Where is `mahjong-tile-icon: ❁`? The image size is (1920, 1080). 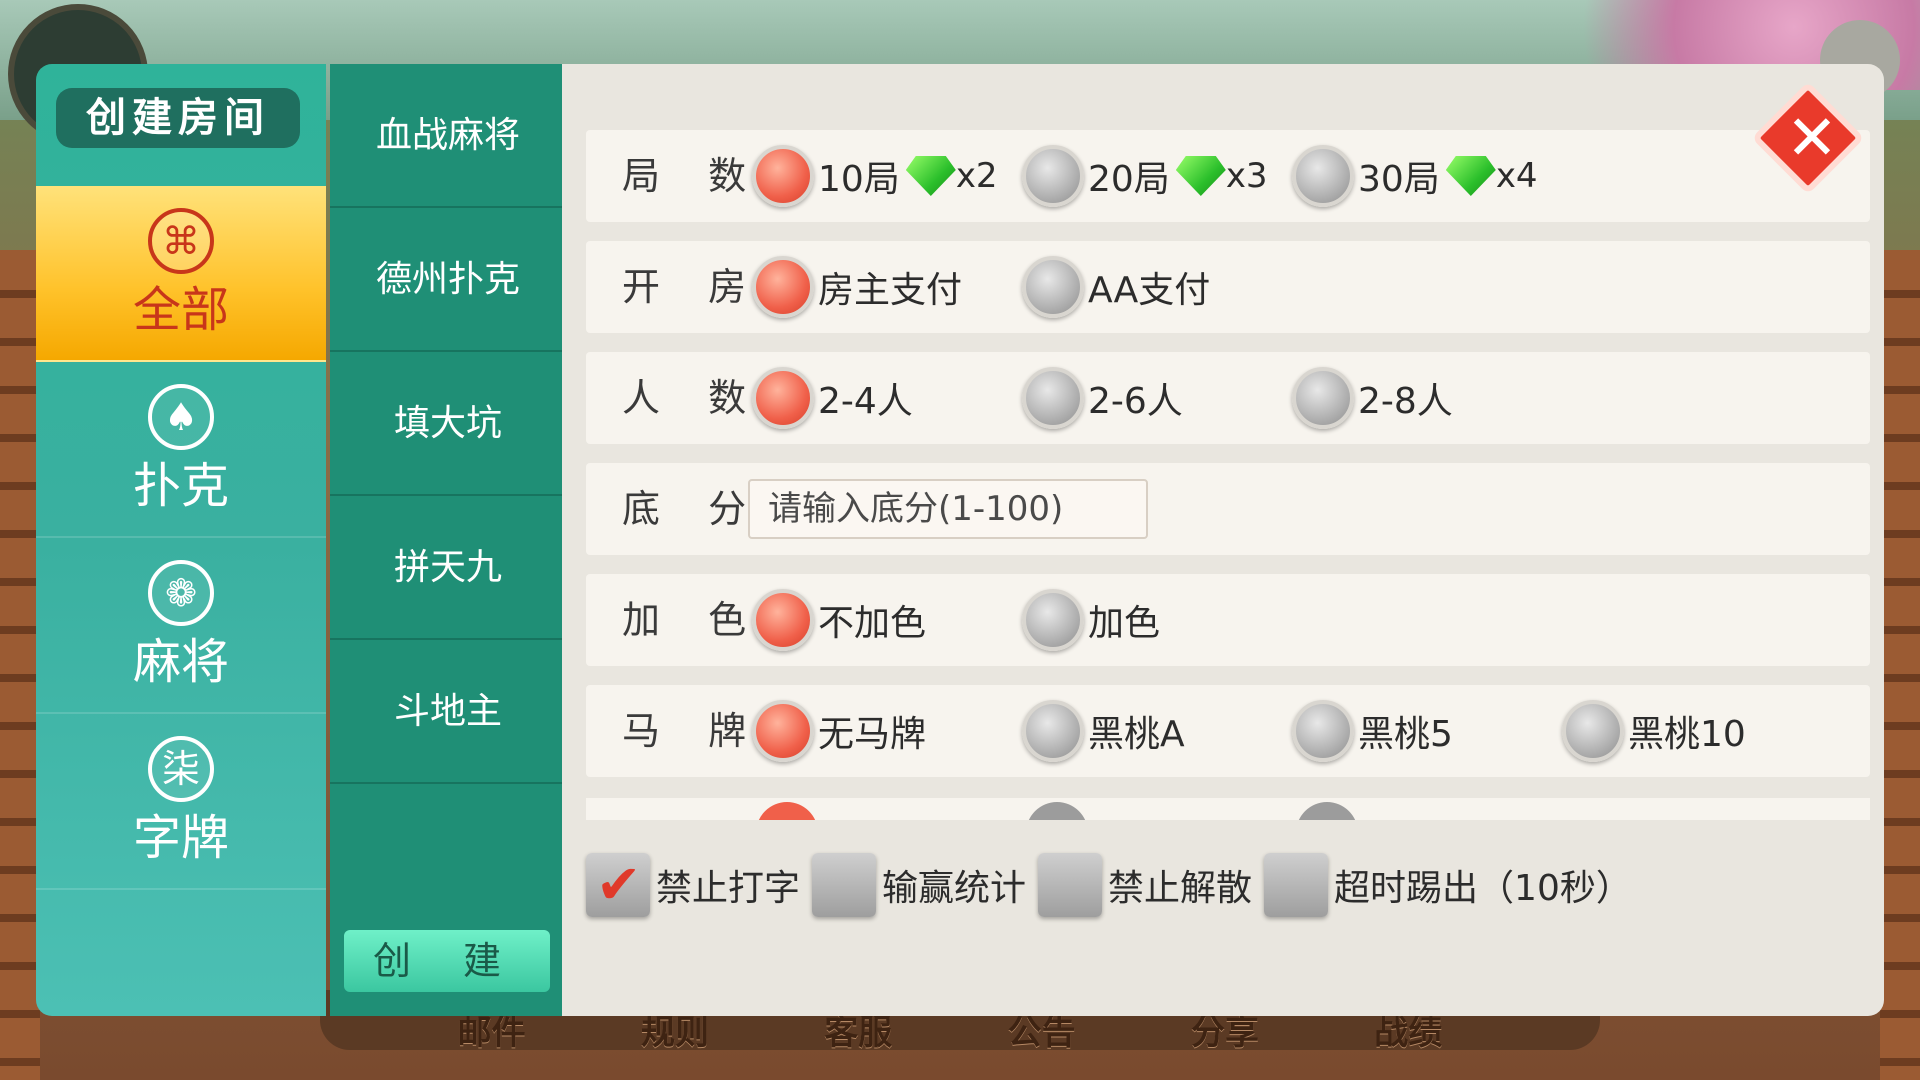 mahjong-tile-icon: ❁ is located at coordinates (181, 593).